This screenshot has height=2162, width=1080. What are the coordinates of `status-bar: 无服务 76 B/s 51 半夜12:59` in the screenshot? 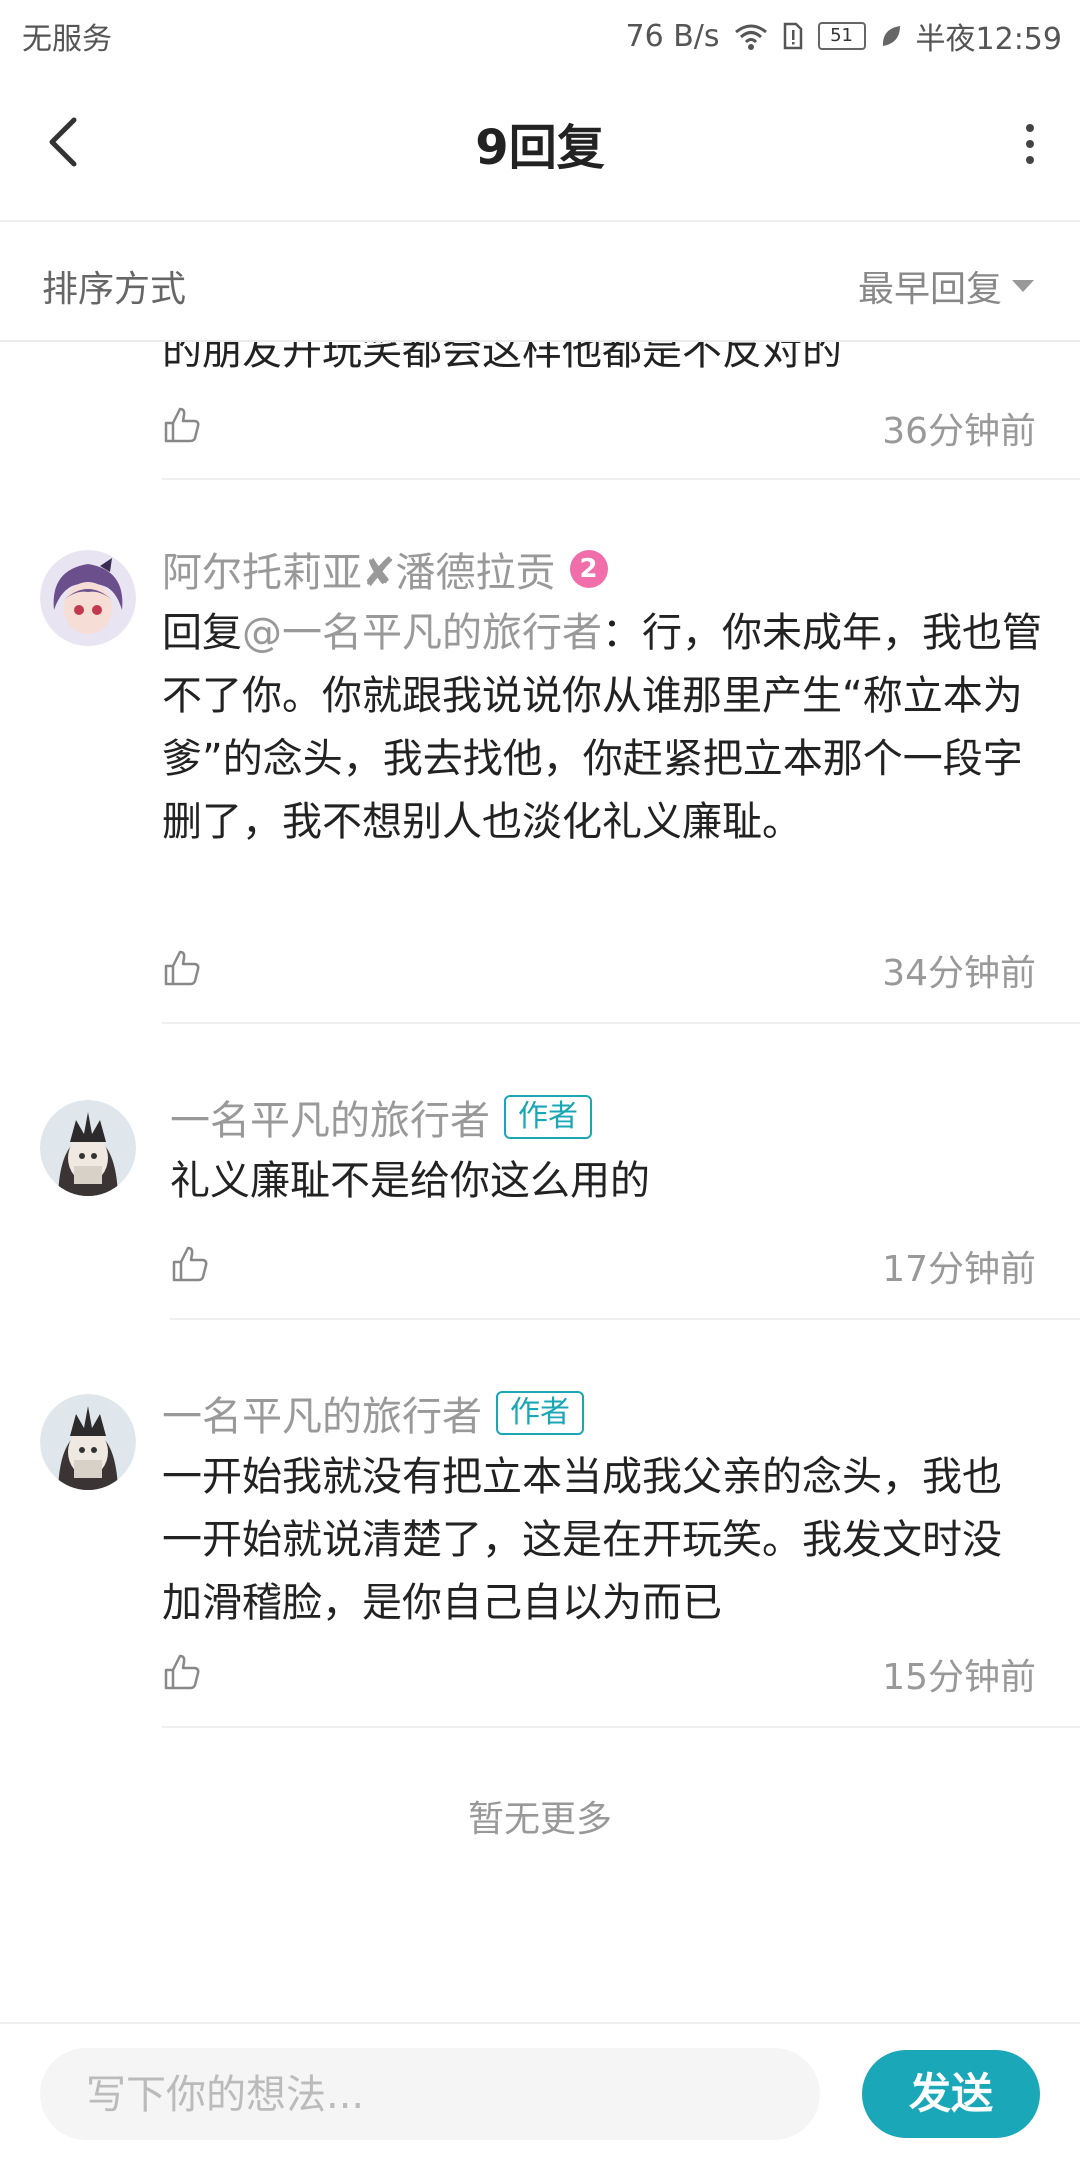 It's located at (540, 35).